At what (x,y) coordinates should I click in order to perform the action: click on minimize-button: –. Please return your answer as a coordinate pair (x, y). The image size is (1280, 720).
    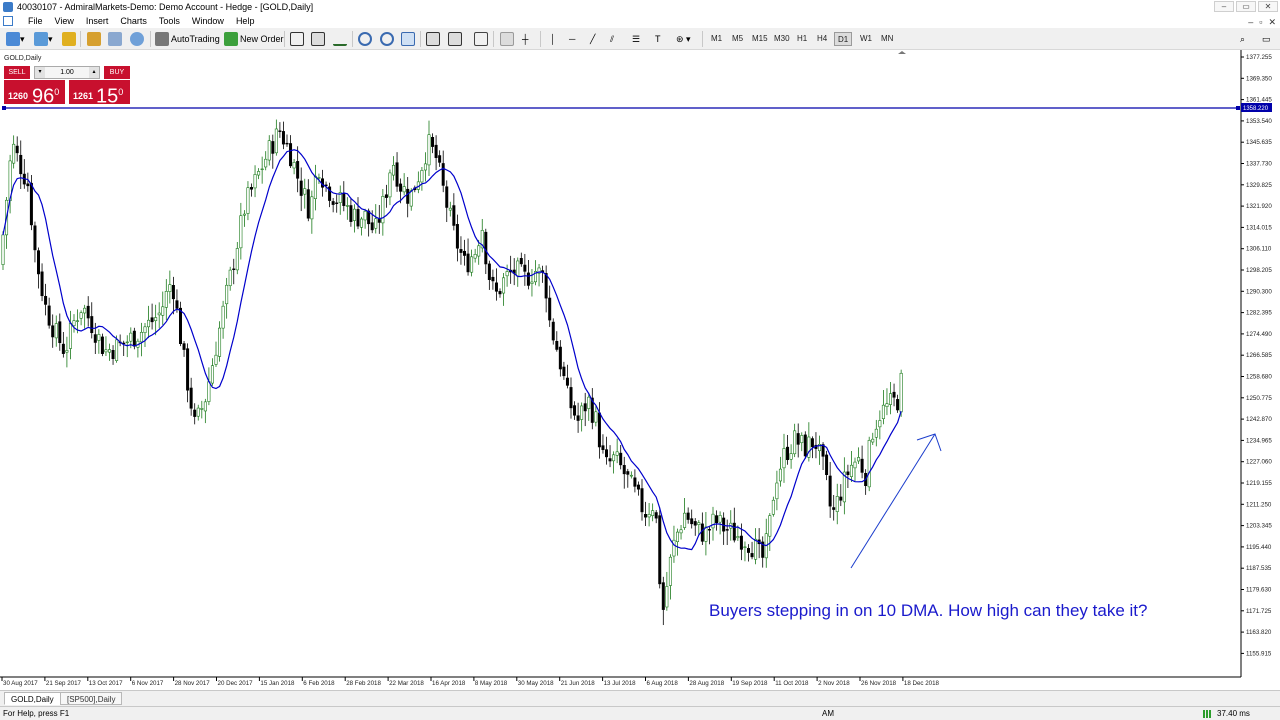
    Looking at the image, I should click on (1224, 6).